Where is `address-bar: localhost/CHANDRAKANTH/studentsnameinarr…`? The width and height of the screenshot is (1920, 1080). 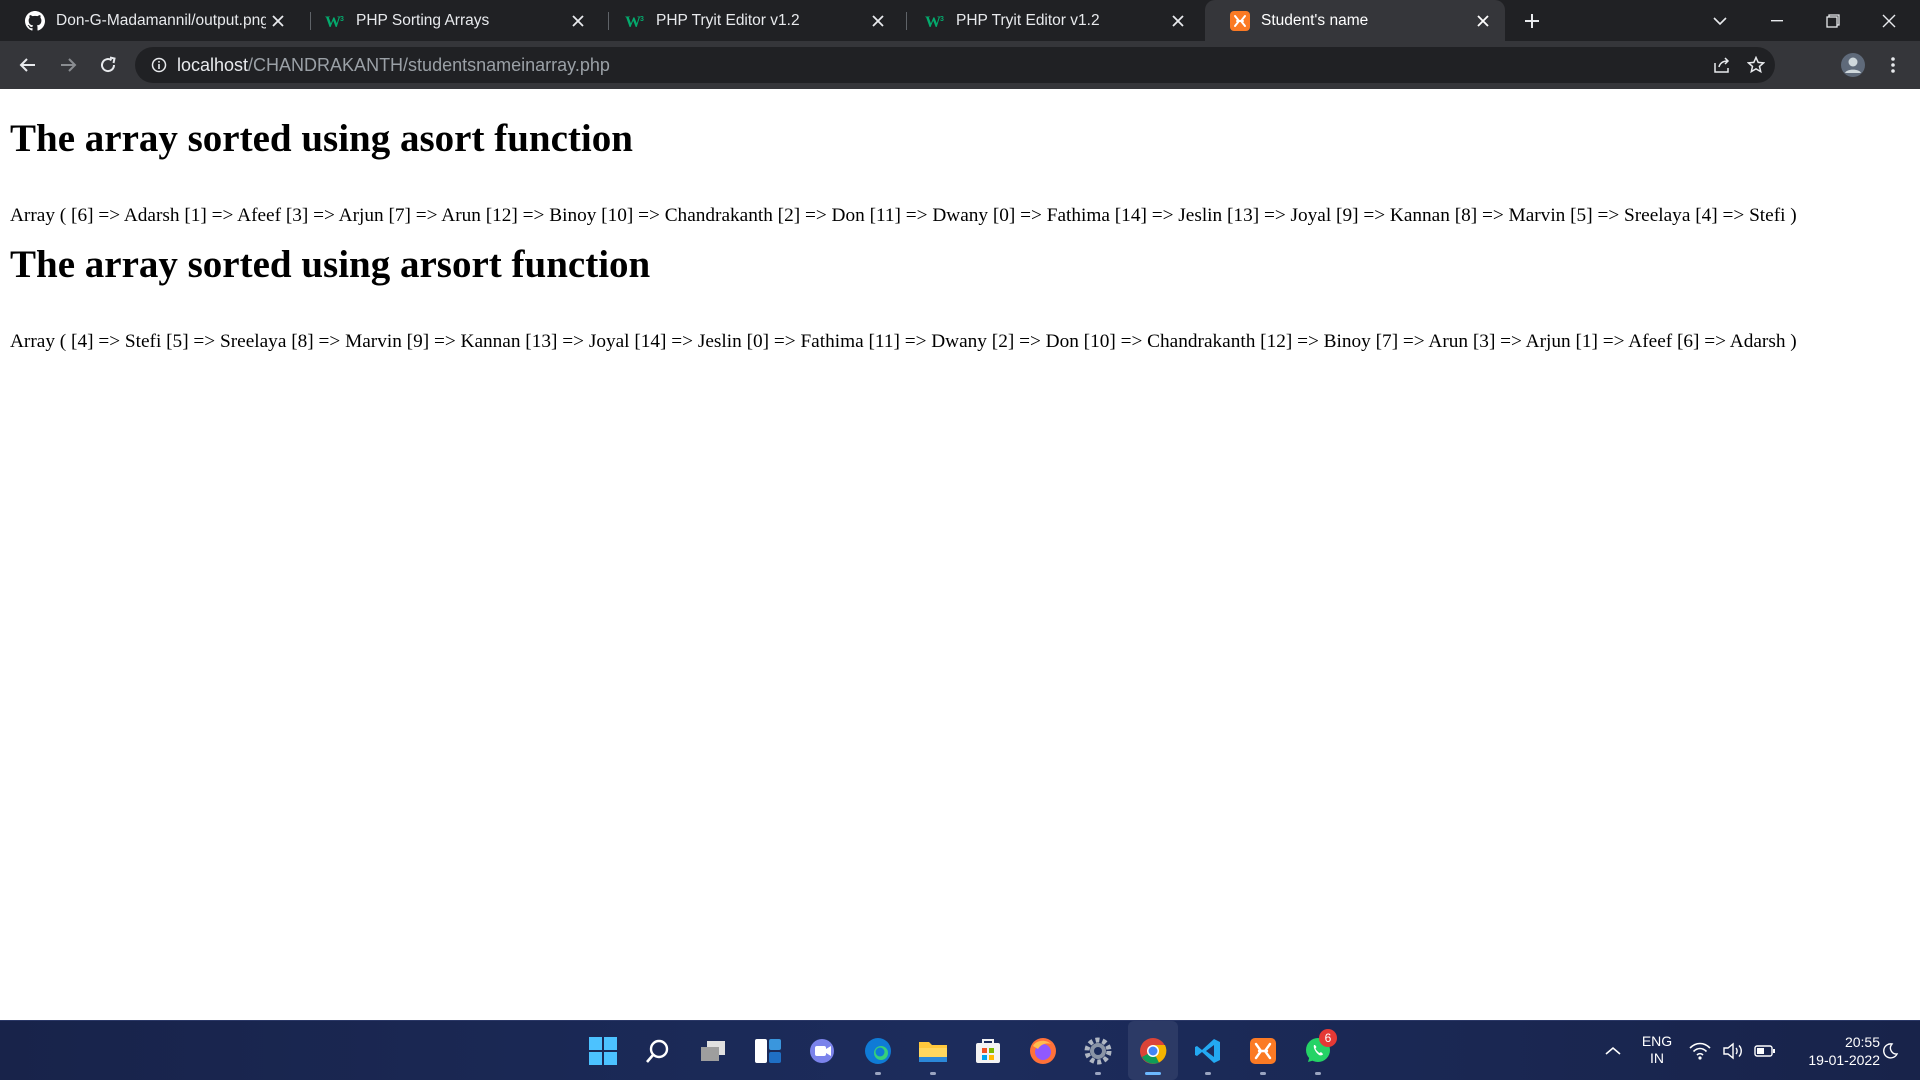 address-bar: localhost/CHANDRAKANTH/studentsnameinarr… is located at coordinates (955, 65).